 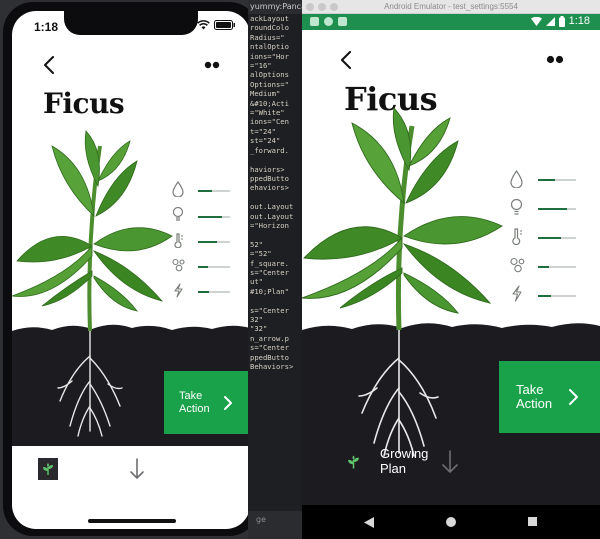 I want to click on nav-back-icon, so click(x=369, y=522).